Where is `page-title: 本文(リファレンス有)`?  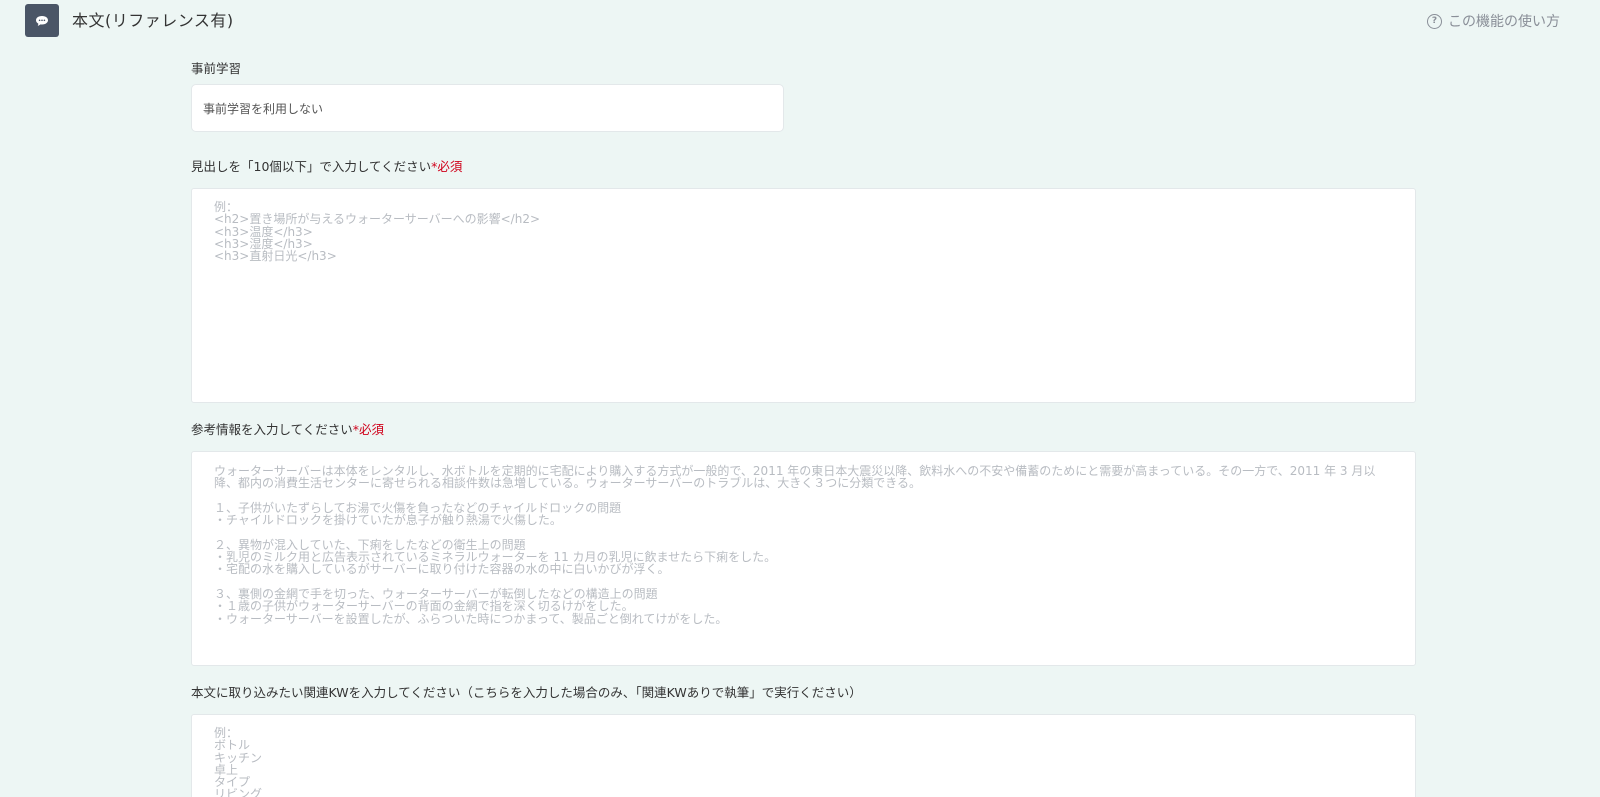
page-title: 本文(リファレンス有) is located at coordinates (153, 20).